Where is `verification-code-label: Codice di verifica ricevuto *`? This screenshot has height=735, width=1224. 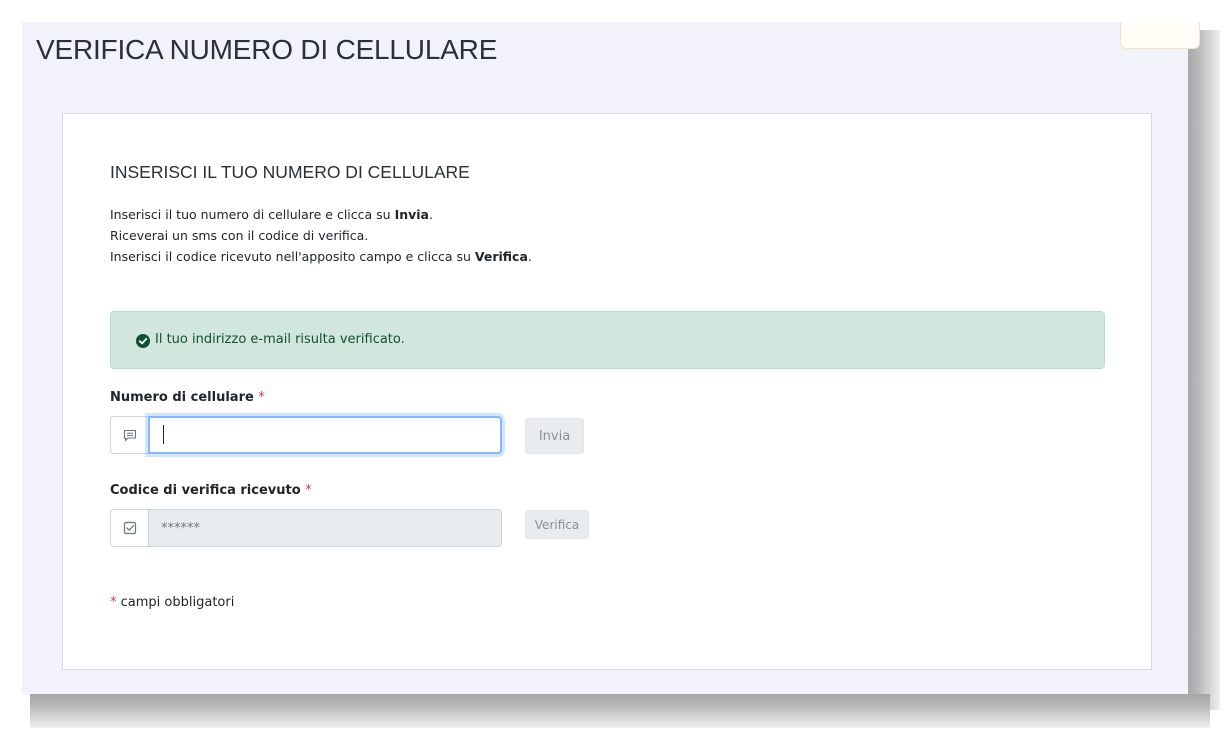 verification-code-label: Codice di verifica ricevuto * is located at coordinates (211, 490).